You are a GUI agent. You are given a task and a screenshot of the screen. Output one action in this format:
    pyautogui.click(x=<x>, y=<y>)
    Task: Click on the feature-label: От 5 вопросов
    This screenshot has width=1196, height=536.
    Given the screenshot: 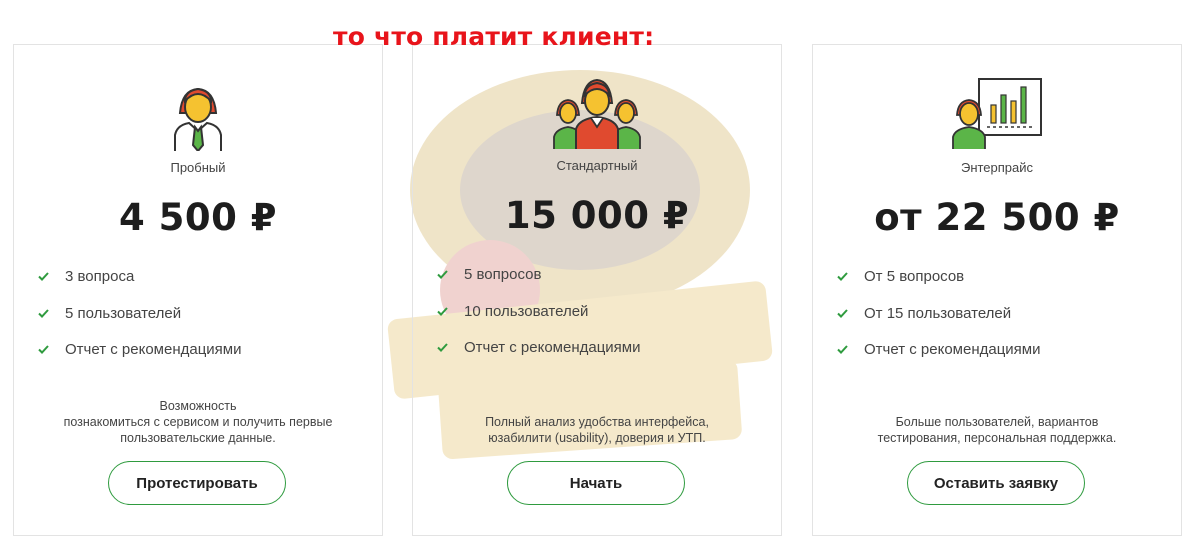 What is the action you would take?
    pyautogui.click(x=914, y=276)
    